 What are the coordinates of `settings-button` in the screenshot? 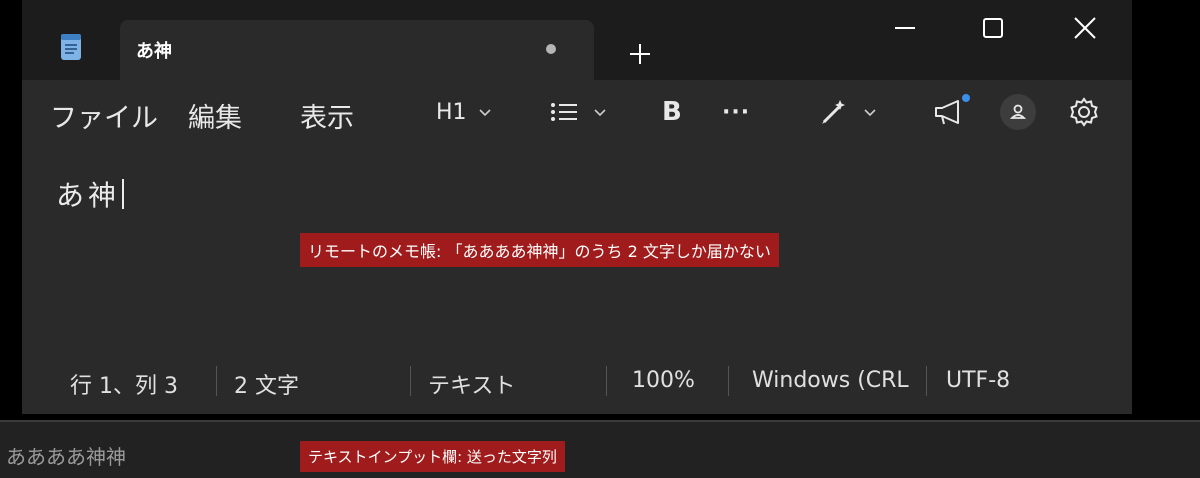 It's located at (1084, 112).